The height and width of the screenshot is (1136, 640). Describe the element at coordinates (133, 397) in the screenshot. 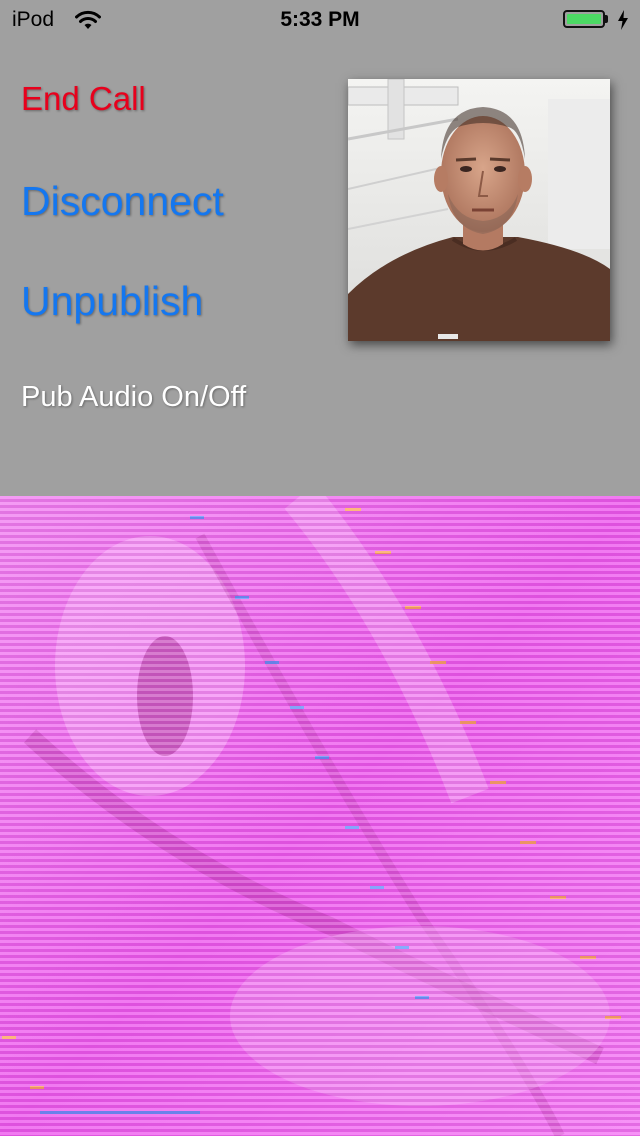

I see `pub-audio-toggle-button: Pub Audio On/Off` at that location.